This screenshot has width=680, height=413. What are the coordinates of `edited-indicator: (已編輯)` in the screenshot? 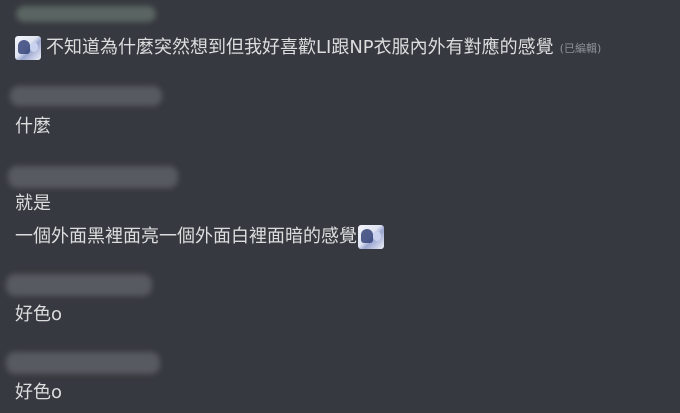 It's located at (580, 48).